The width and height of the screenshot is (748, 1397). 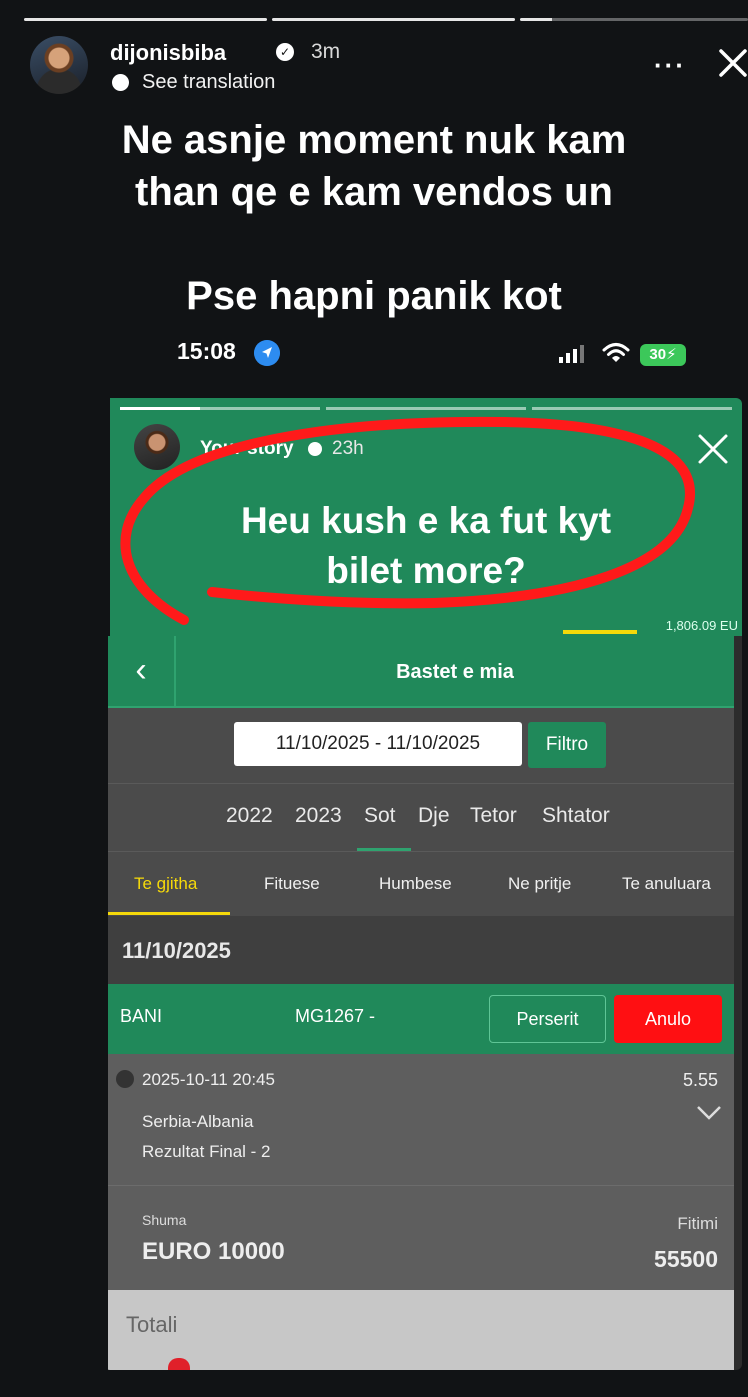 What do you see at coordinates (700, 1080) in the screenshot?
I see `odds: 5.55` at bounding box center [700, 1080].